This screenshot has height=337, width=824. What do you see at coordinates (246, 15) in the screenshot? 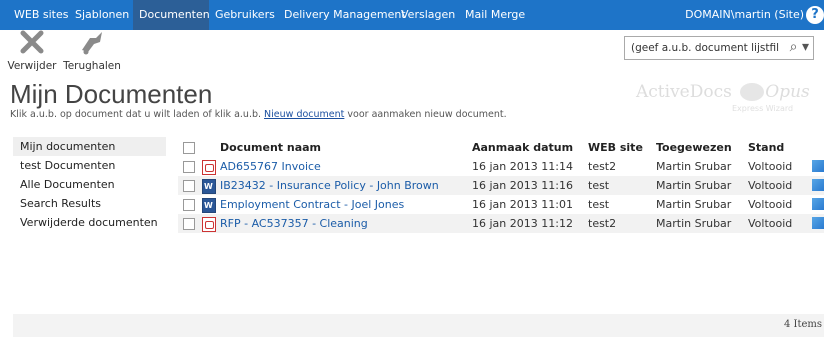
I see `tab-gebruikers: Gebruikers` at bounding box center [246, 15].